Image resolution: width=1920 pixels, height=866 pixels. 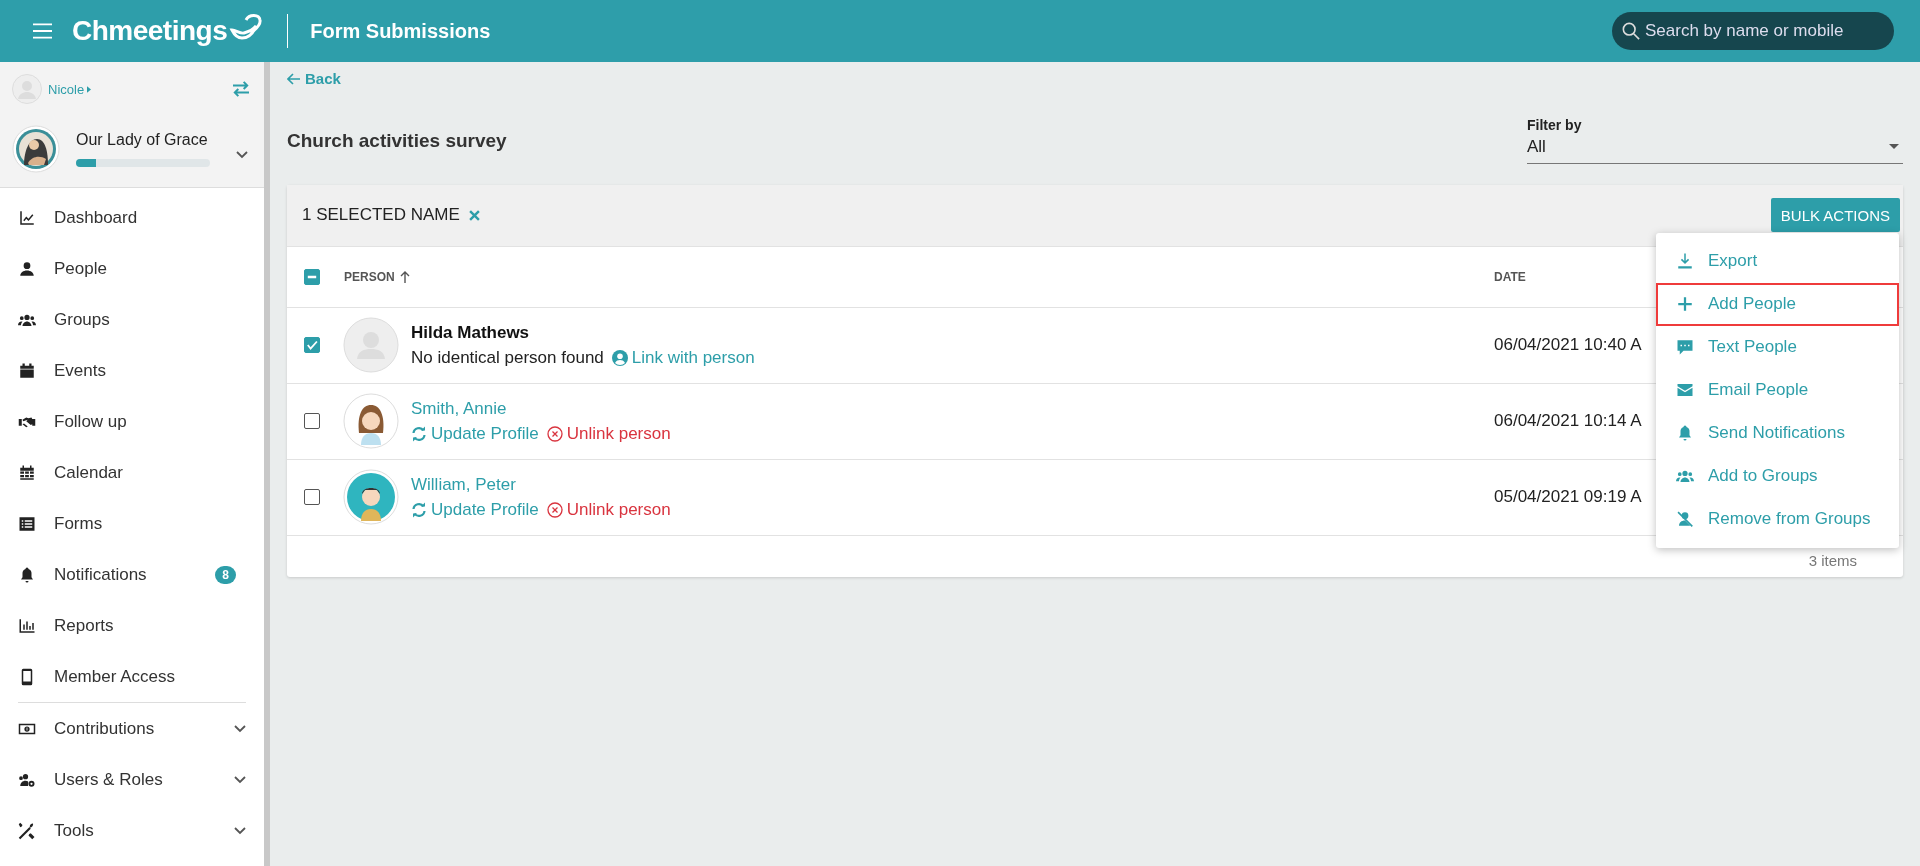 What do you see at coordinates (474, 215) in the screenshot?
I see `close-icon` at bounding box center [474, 215].